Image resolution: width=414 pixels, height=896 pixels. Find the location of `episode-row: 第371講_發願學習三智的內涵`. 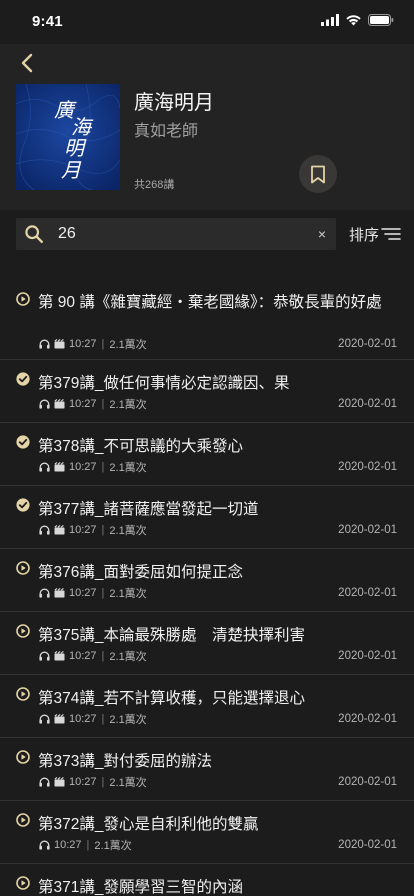

episode-row: 第371講_發願學習三智的內涵 is located at coordinates (207, 880).